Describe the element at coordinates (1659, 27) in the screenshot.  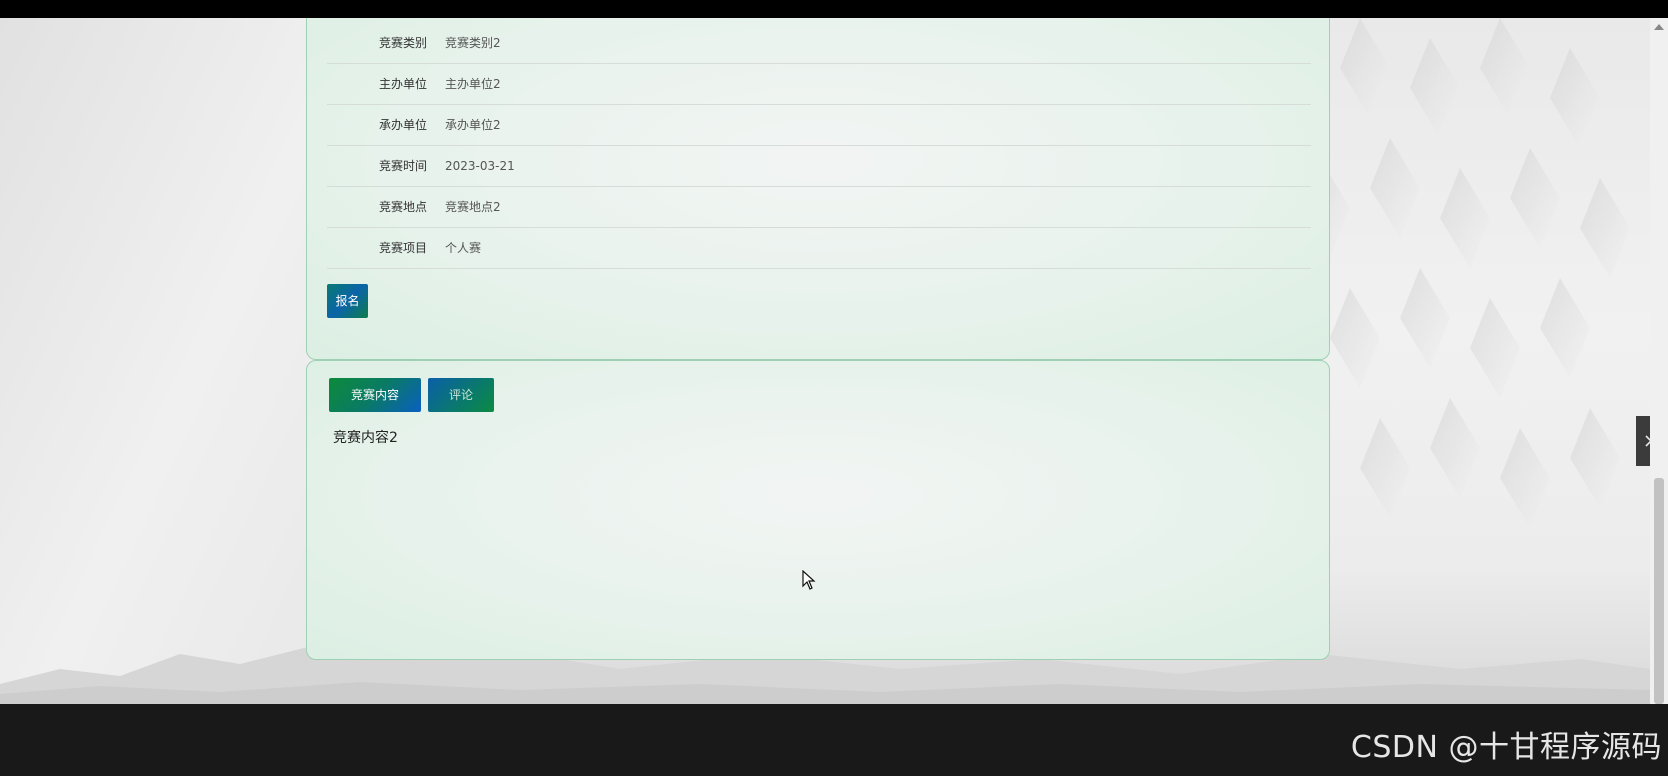
I see `scroll-up-icon` at that location.